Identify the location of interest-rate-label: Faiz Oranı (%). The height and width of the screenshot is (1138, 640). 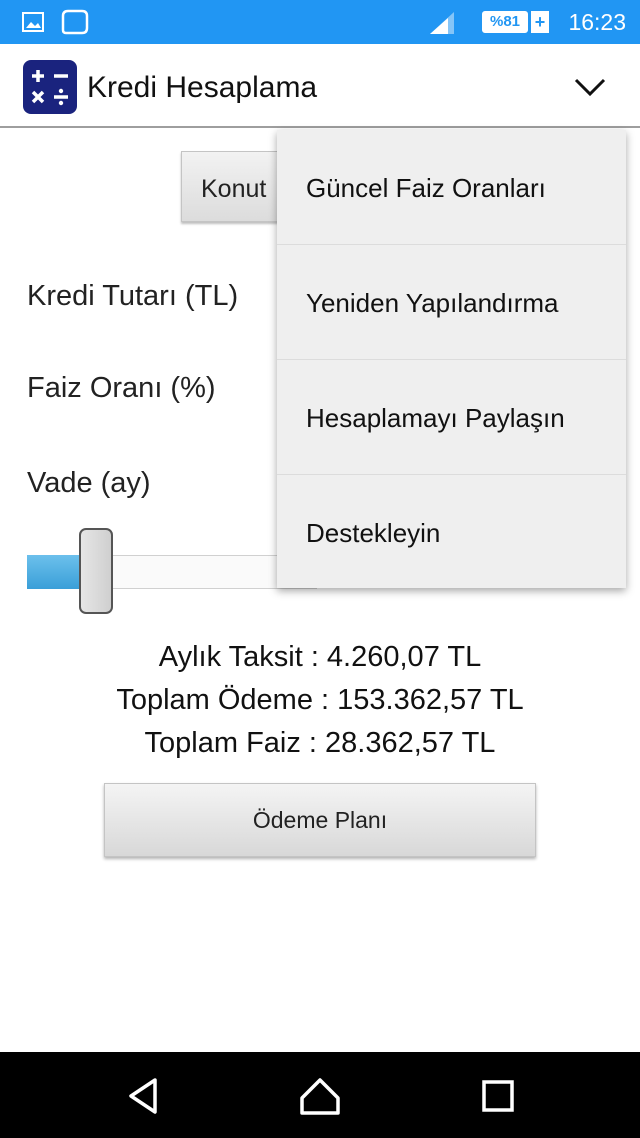
(121, 388).